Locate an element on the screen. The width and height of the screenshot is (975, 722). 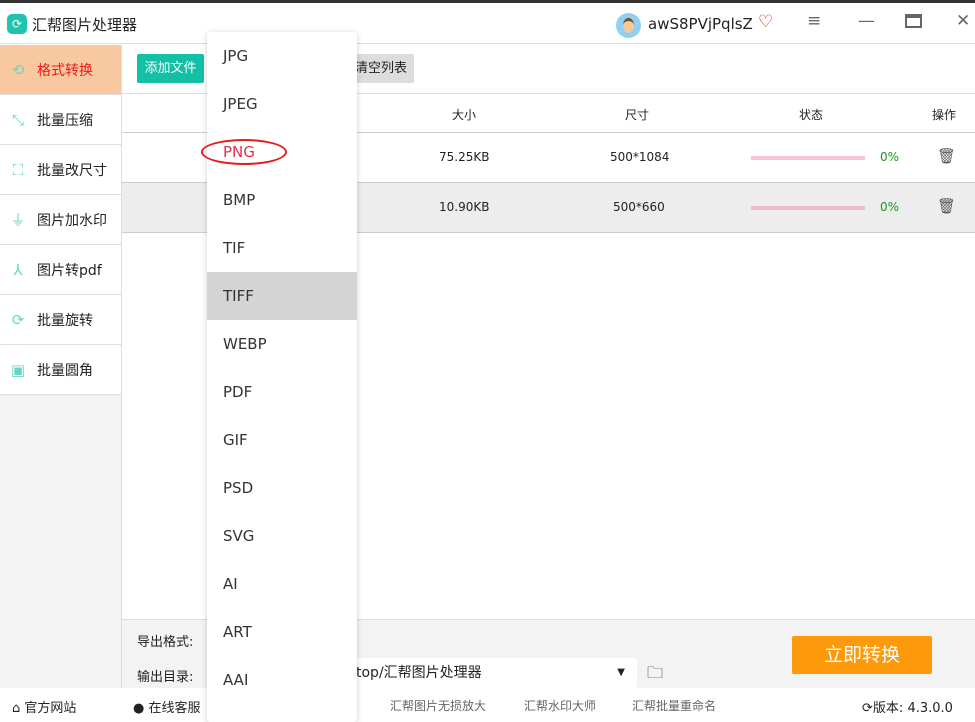
image-icon: ▣ is located at coordinates (18, 369).